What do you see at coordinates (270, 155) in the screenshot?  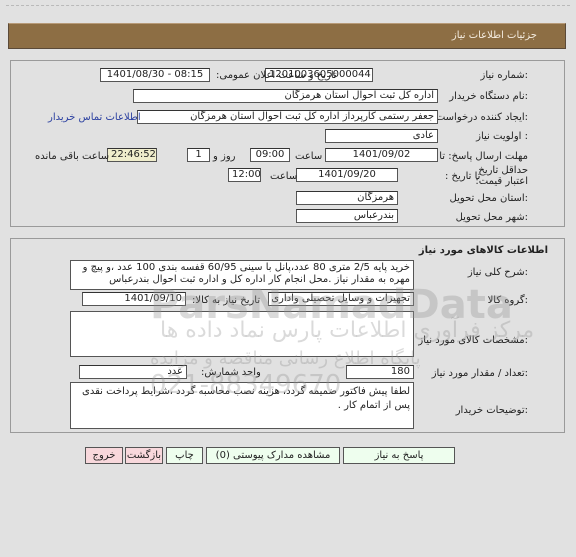 I see `reply-time-field: 09:00` at bounding box center [270, 155].